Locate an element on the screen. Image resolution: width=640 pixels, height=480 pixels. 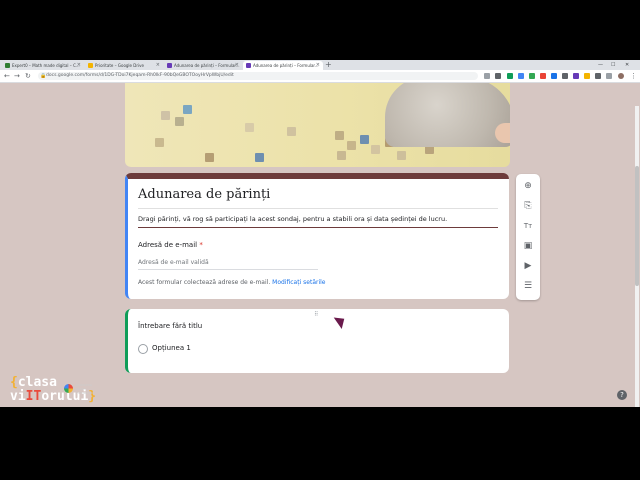
tab-expert: Expert0 – Math made digital – C... × is located at coordinates (43, 65).